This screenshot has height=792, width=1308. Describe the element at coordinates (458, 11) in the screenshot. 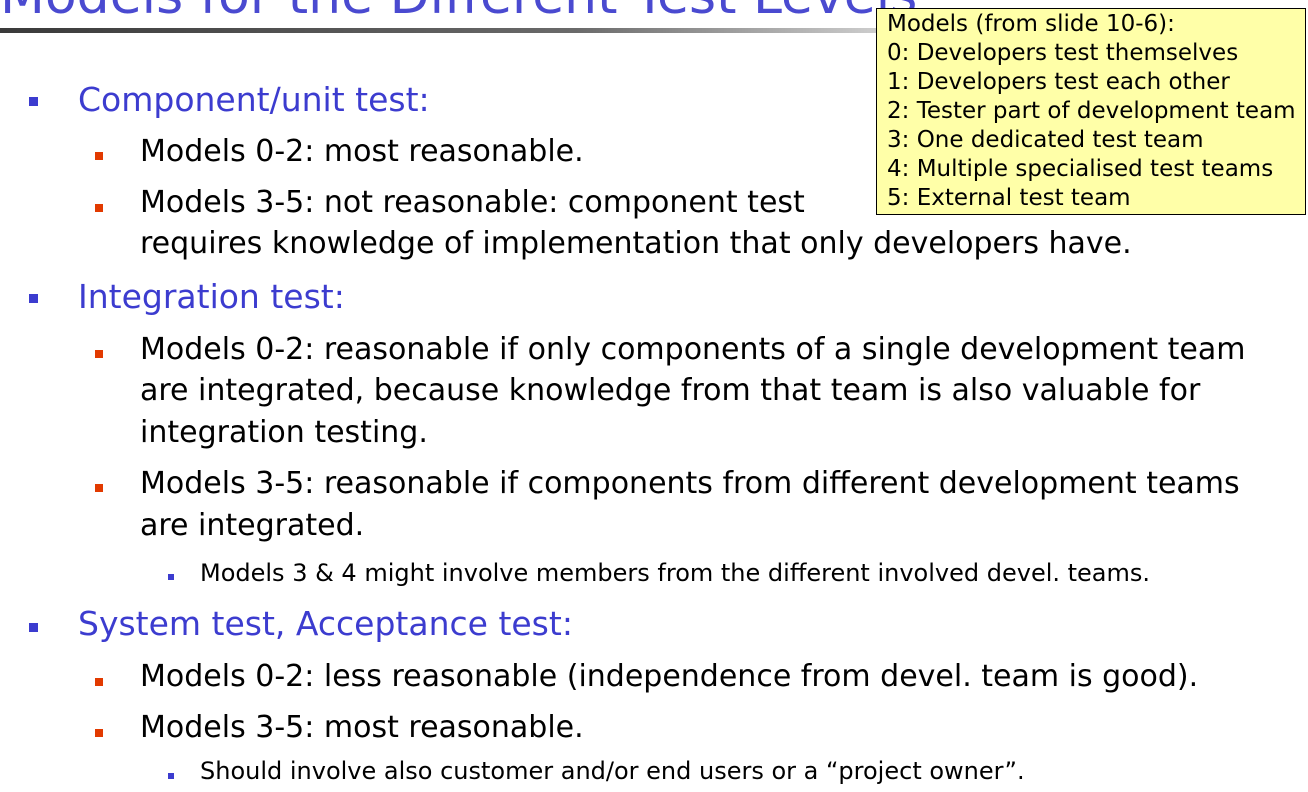

I see `slide-title: Models for the Different Test Levels` at that location.